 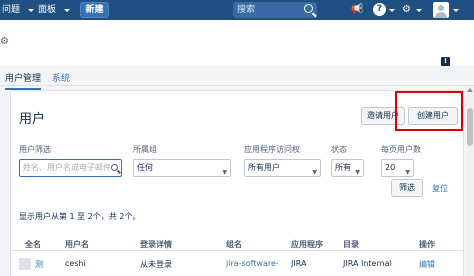 What do you see at coordinates (94, 10) in the screenshot?
I see `create-new-button: 新建` at bounding box center [94, 10].